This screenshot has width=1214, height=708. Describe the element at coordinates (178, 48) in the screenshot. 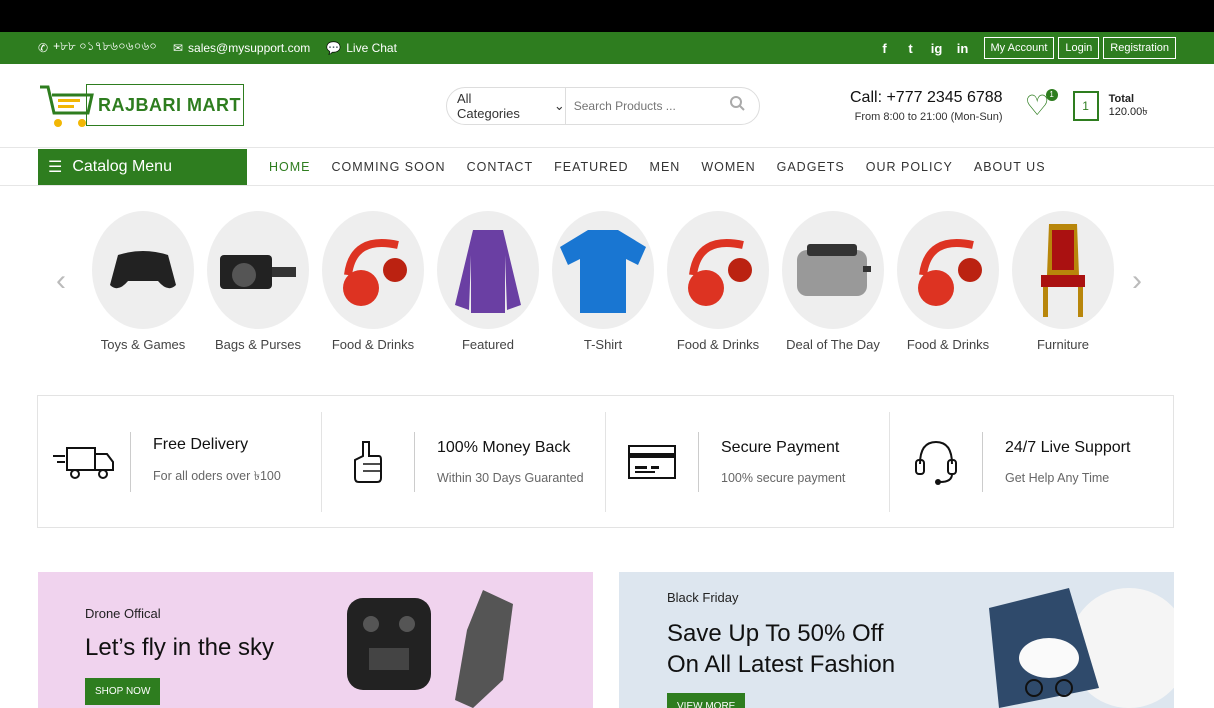

I see `mail-icon: ✉` at that location.